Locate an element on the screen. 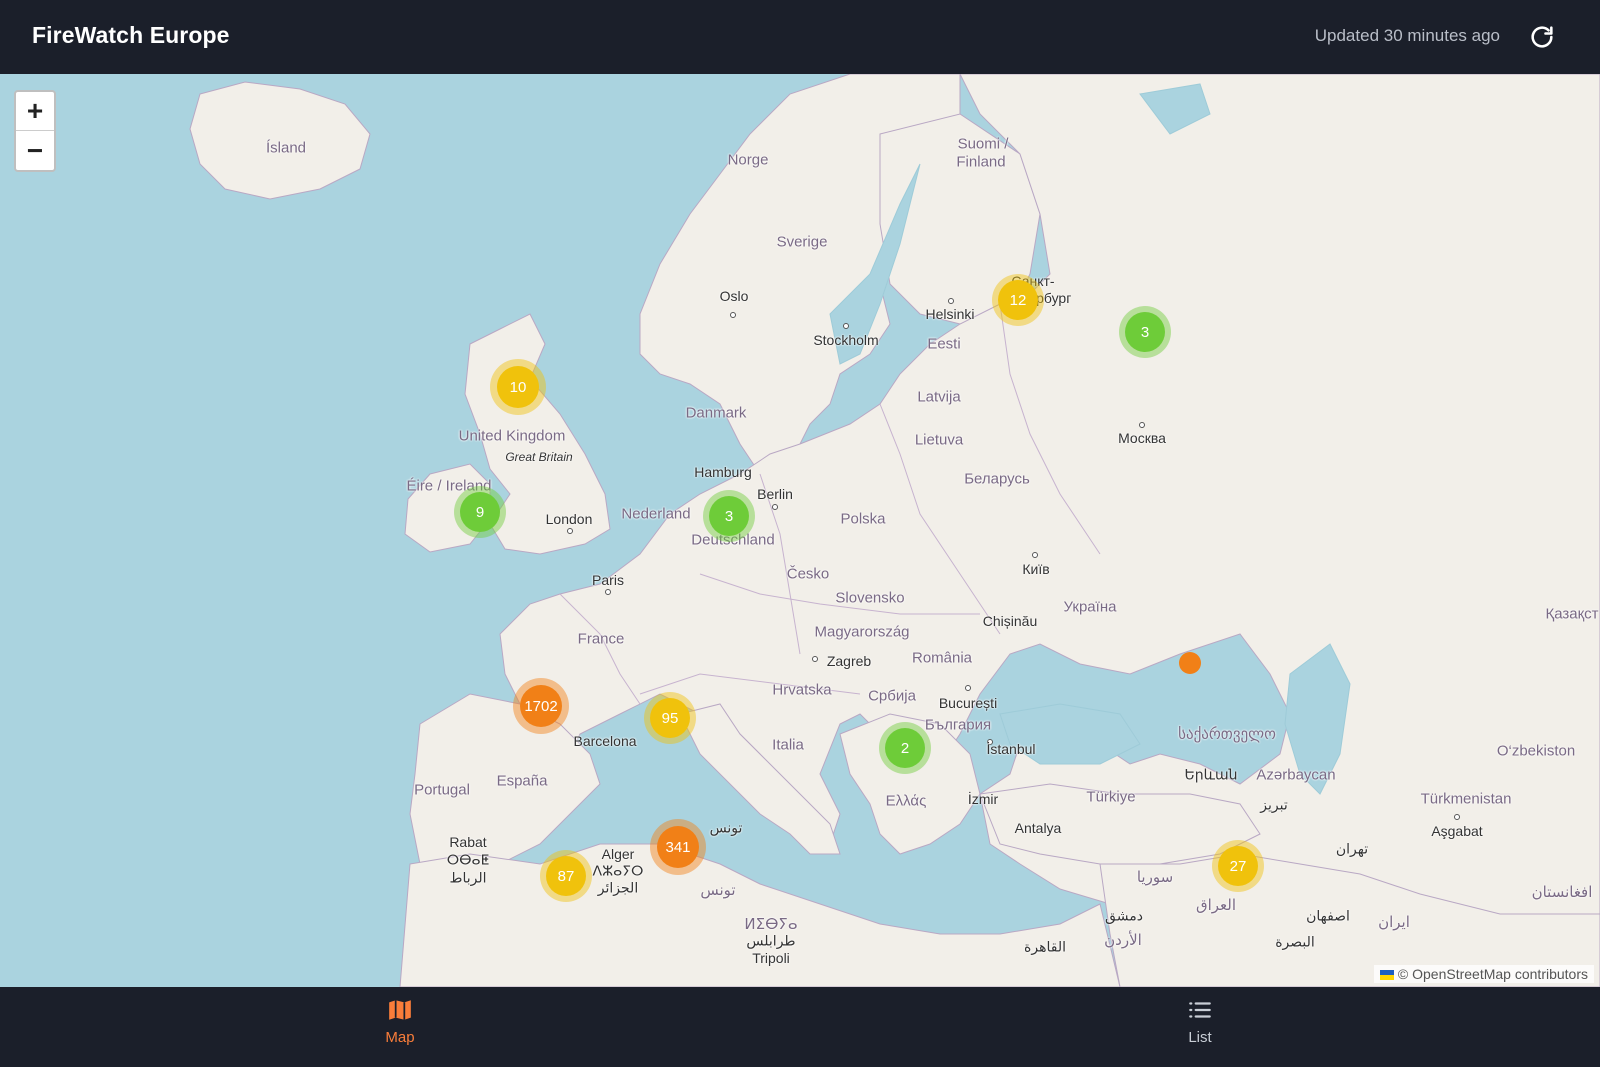 The height and width of the screenshot is (1067, 1600). map-label: Great Britain is located at coordinates (539, 457).